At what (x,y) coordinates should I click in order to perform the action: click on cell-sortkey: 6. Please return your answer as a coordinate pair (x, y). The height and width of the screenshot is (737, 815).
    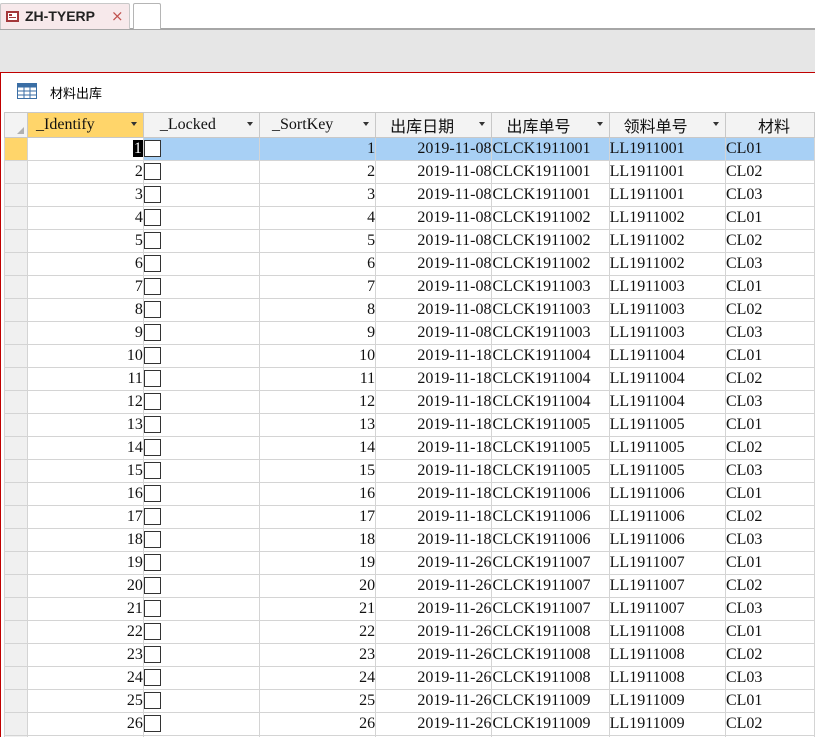
    Looking at the image, I should click on (317, 264).